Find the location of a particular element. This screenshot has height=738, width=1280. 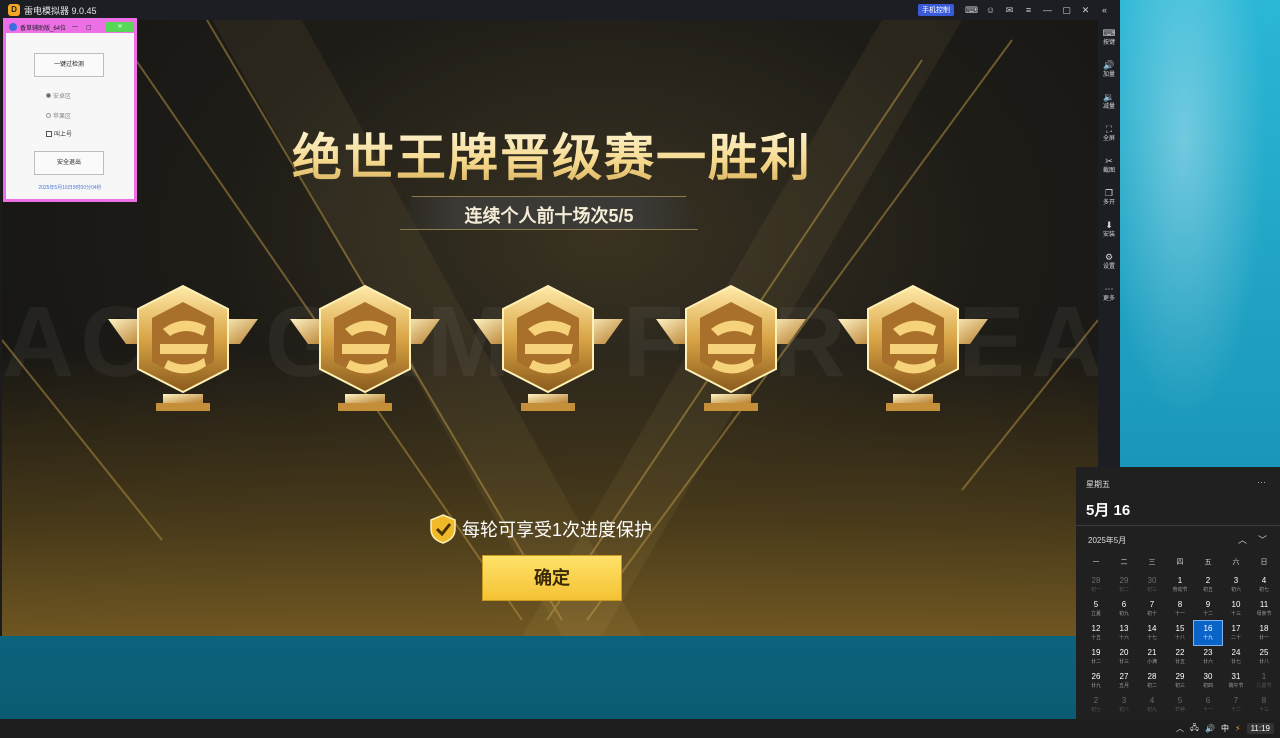

calendar-week-row: 28 初一 29 初二 30 初三 1 劳动节 2 初五 3 初六 4 初七 is located at coordinates (1180, 585).